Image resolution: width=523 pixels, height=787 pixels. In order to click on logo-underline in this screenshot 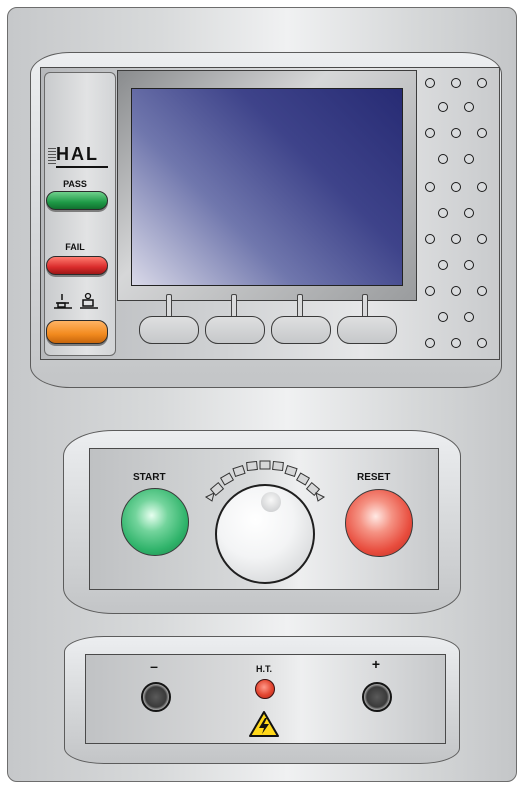, I will do `click(82, 167)`.